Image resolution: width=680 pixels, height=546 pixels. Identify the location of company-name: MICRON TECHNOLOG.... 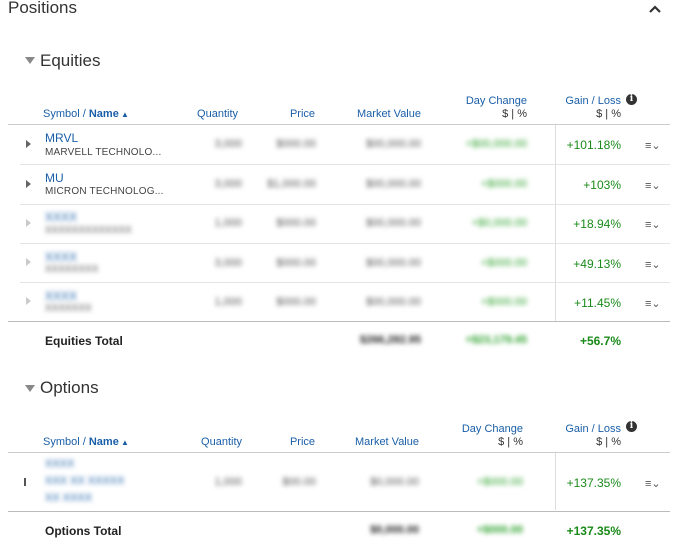
(104, 191).